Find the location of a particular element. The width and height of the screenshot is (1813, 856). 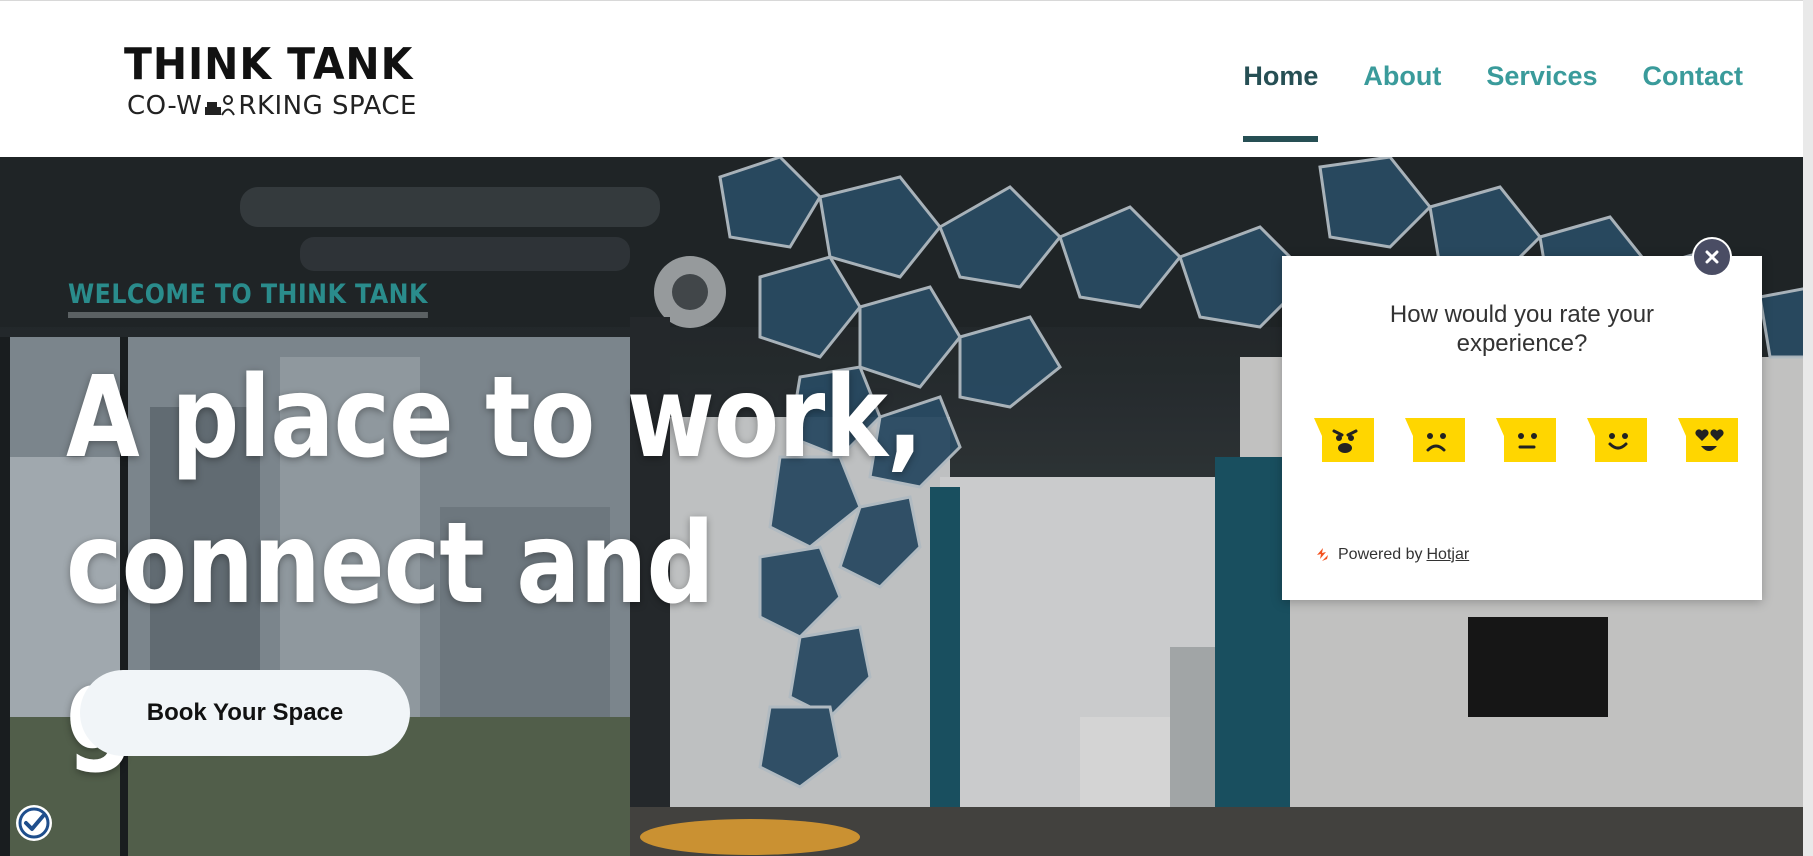

angry-face-icon is located at coordinates (1344, 440).